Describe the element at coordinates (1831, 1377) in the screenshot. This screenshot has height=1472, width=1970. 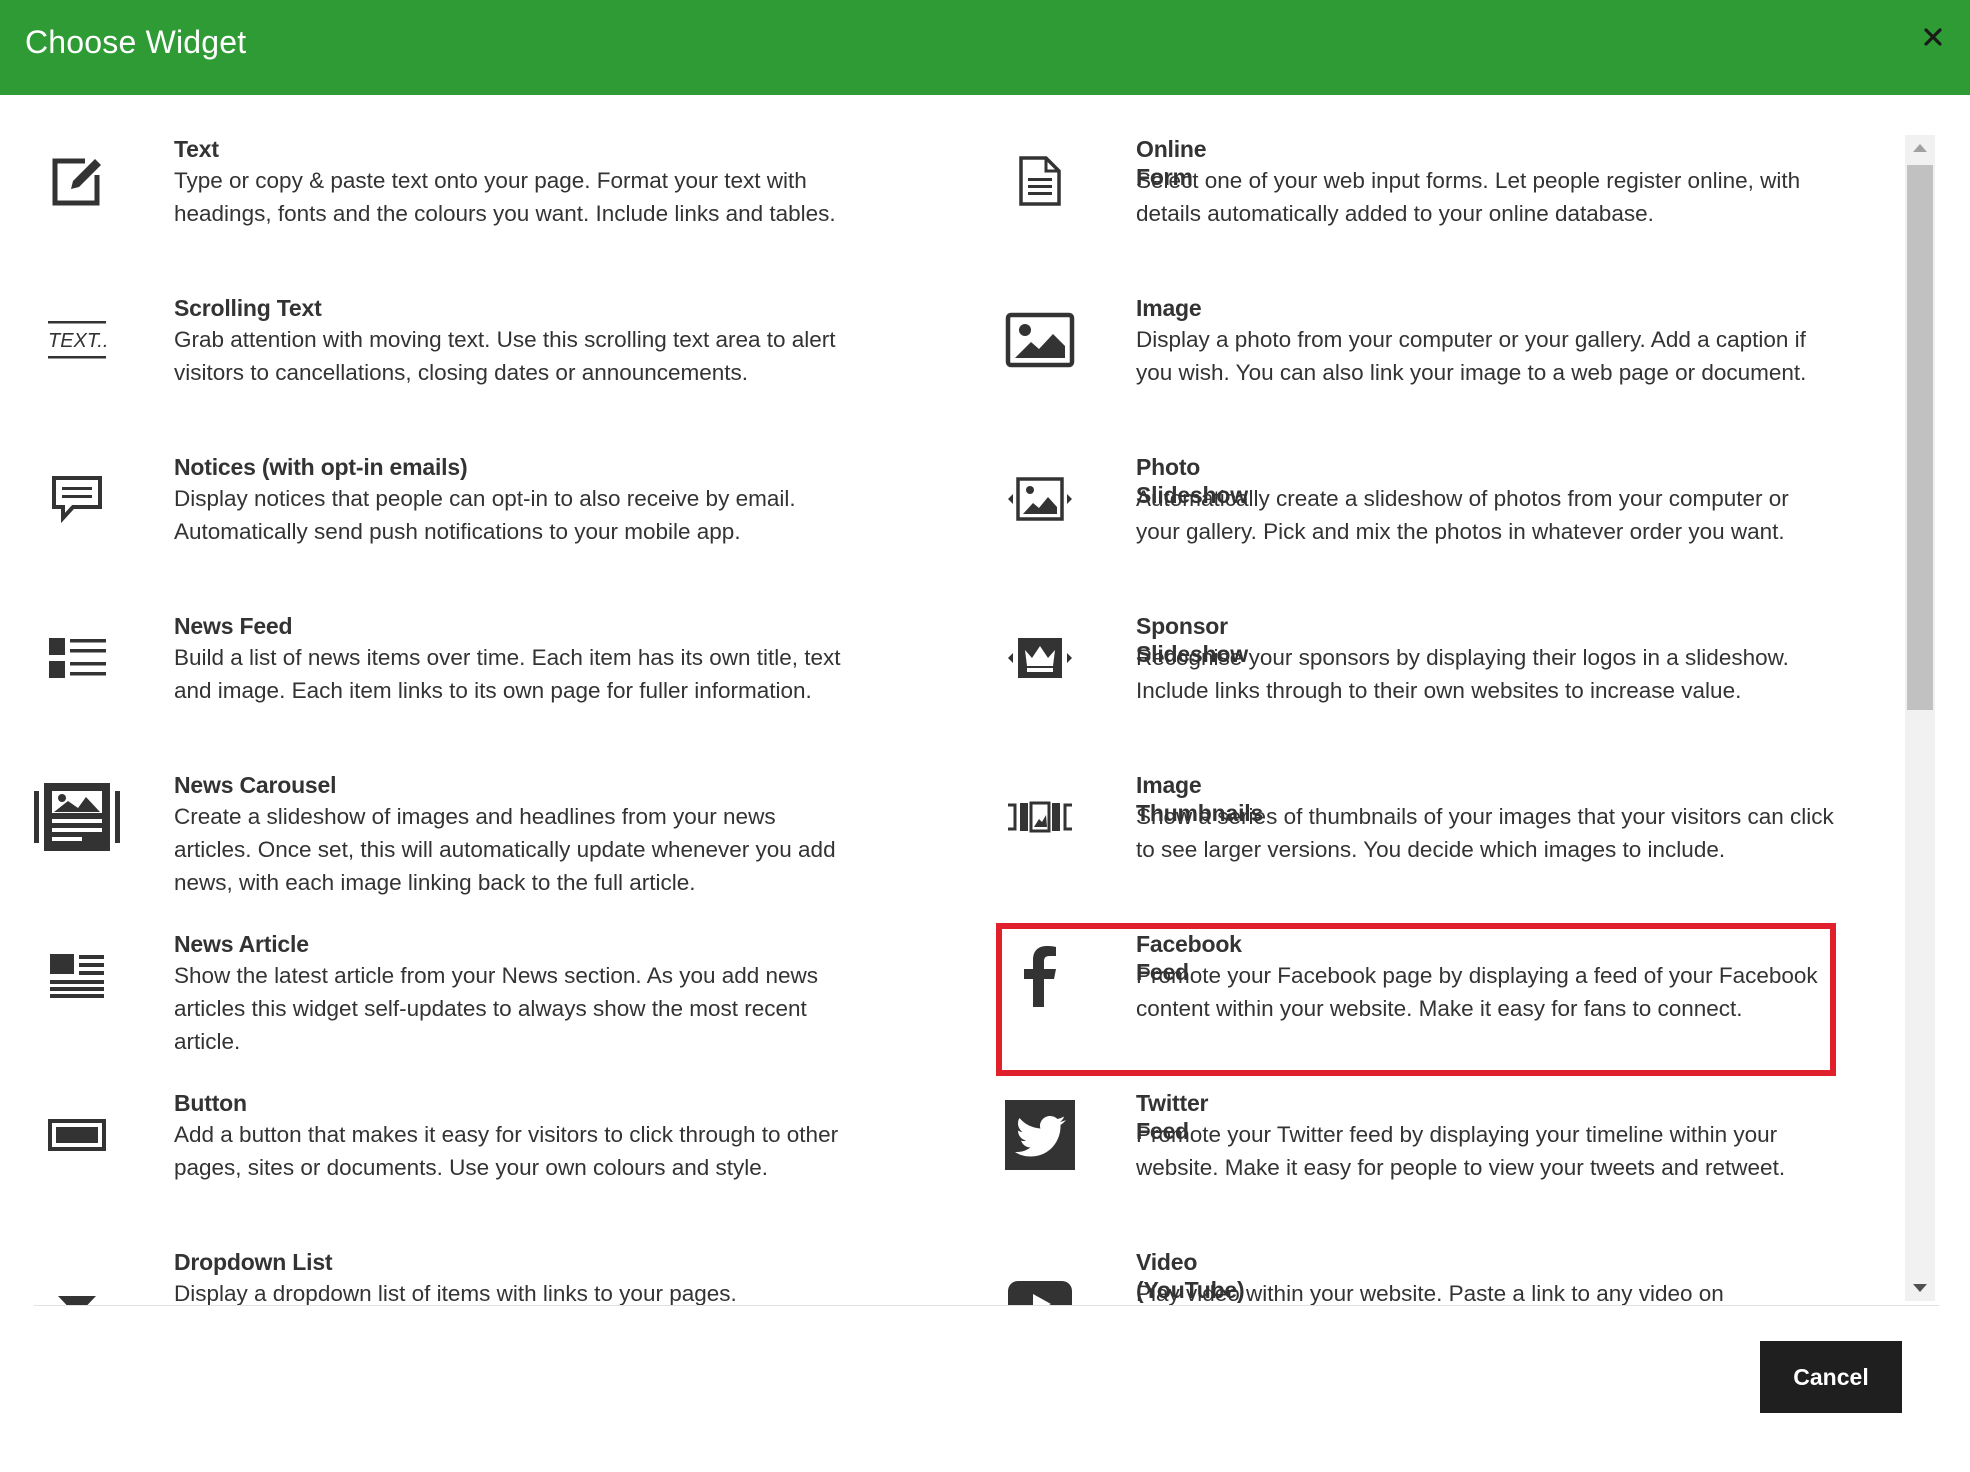
I see `cancel-button: Cancel` at that location.